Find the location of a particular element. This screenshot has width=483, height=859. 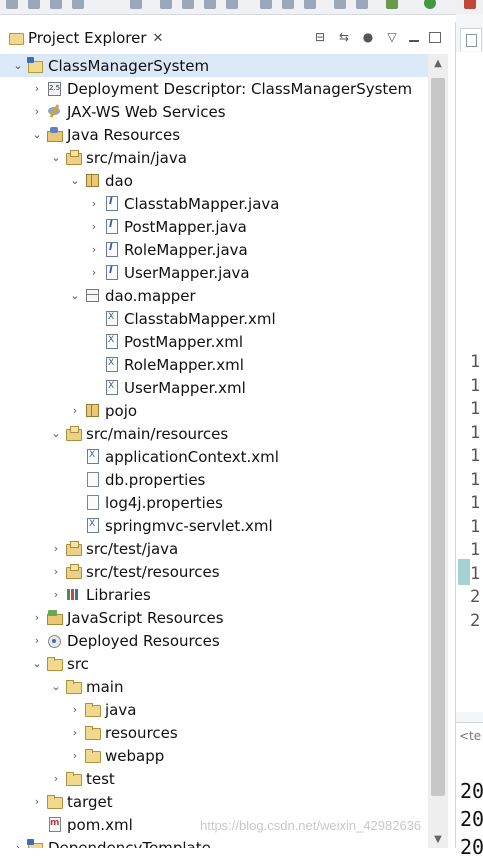

maximize-icon is located at coordinates (435, 37).